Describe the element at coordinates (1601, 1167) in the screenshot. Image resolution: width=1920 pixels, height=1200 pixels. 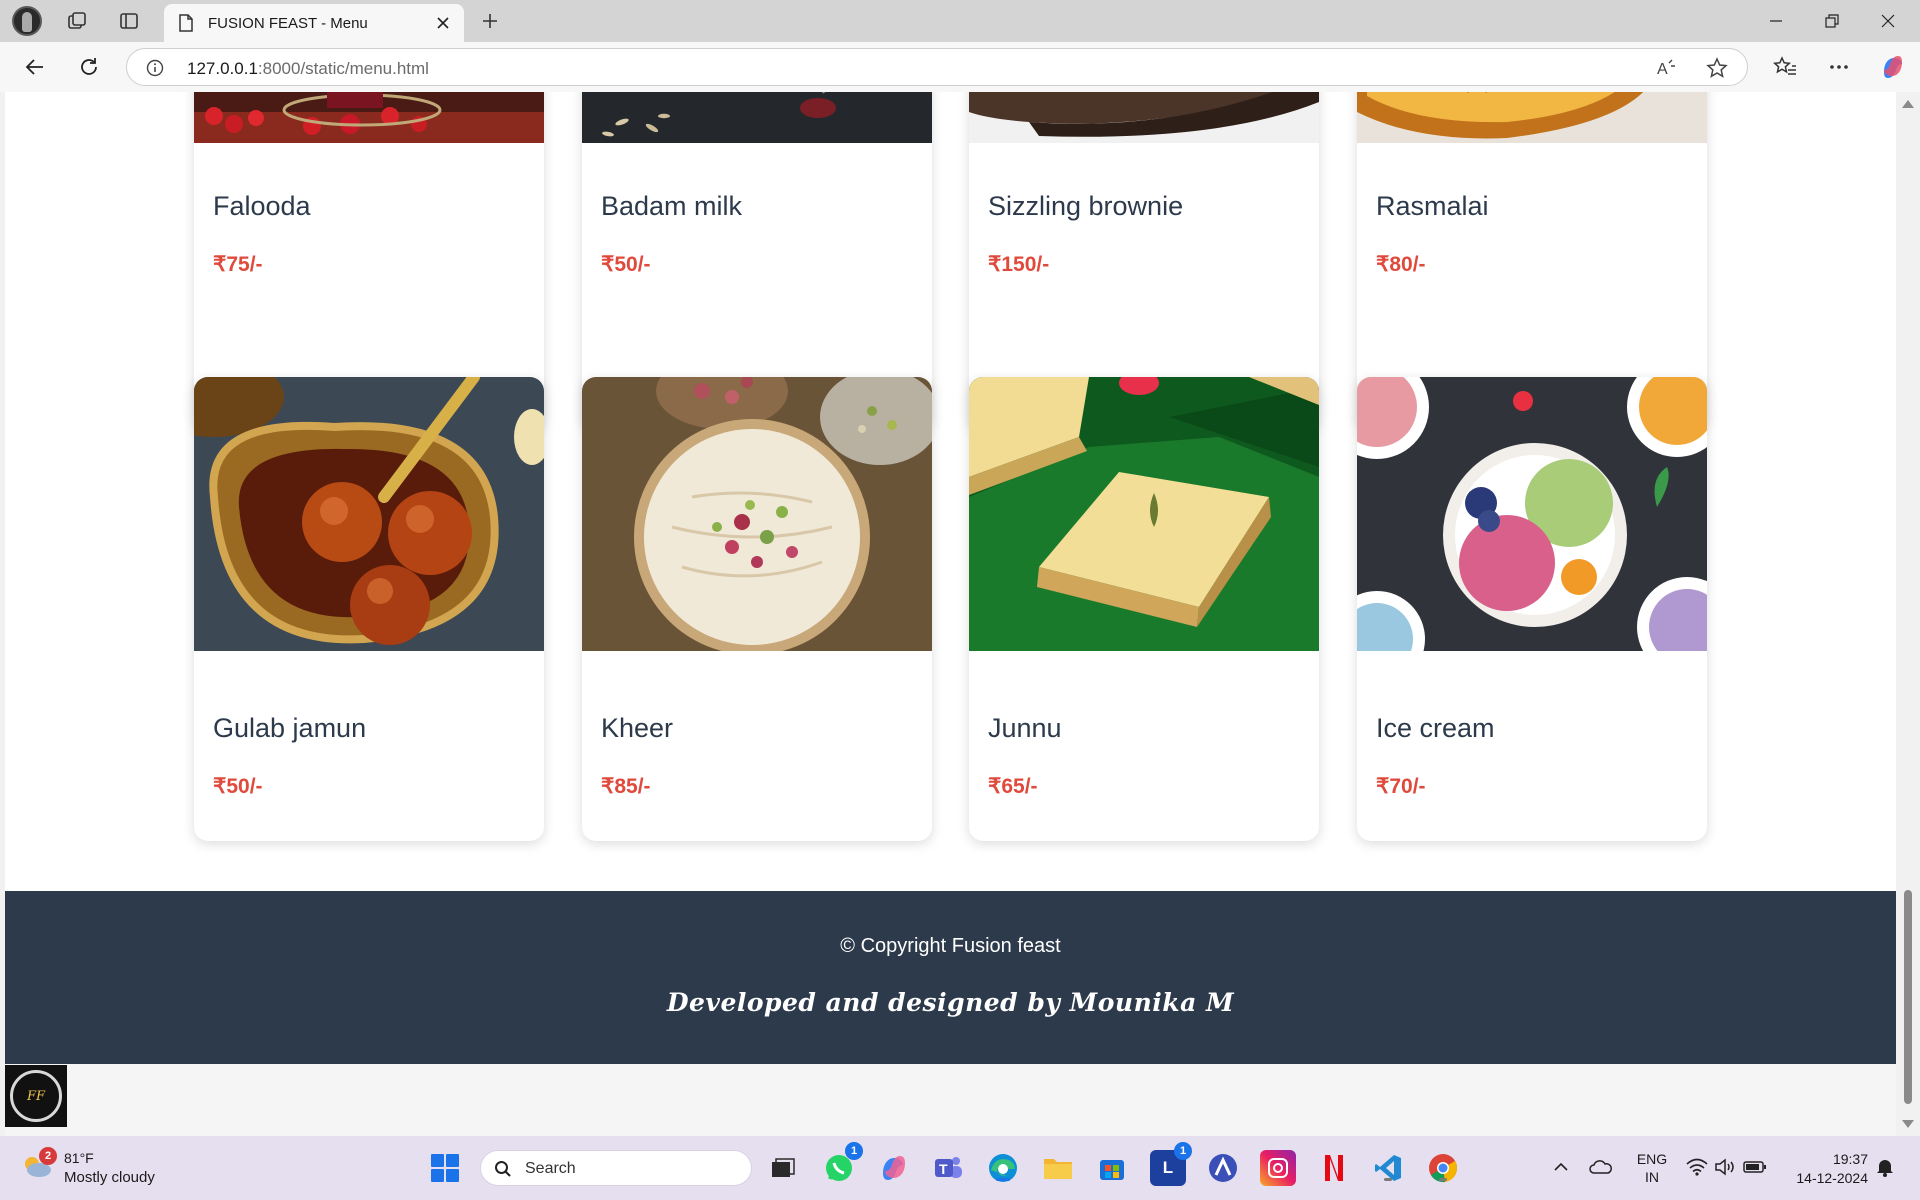
I see `onedrive-icon` at that location.